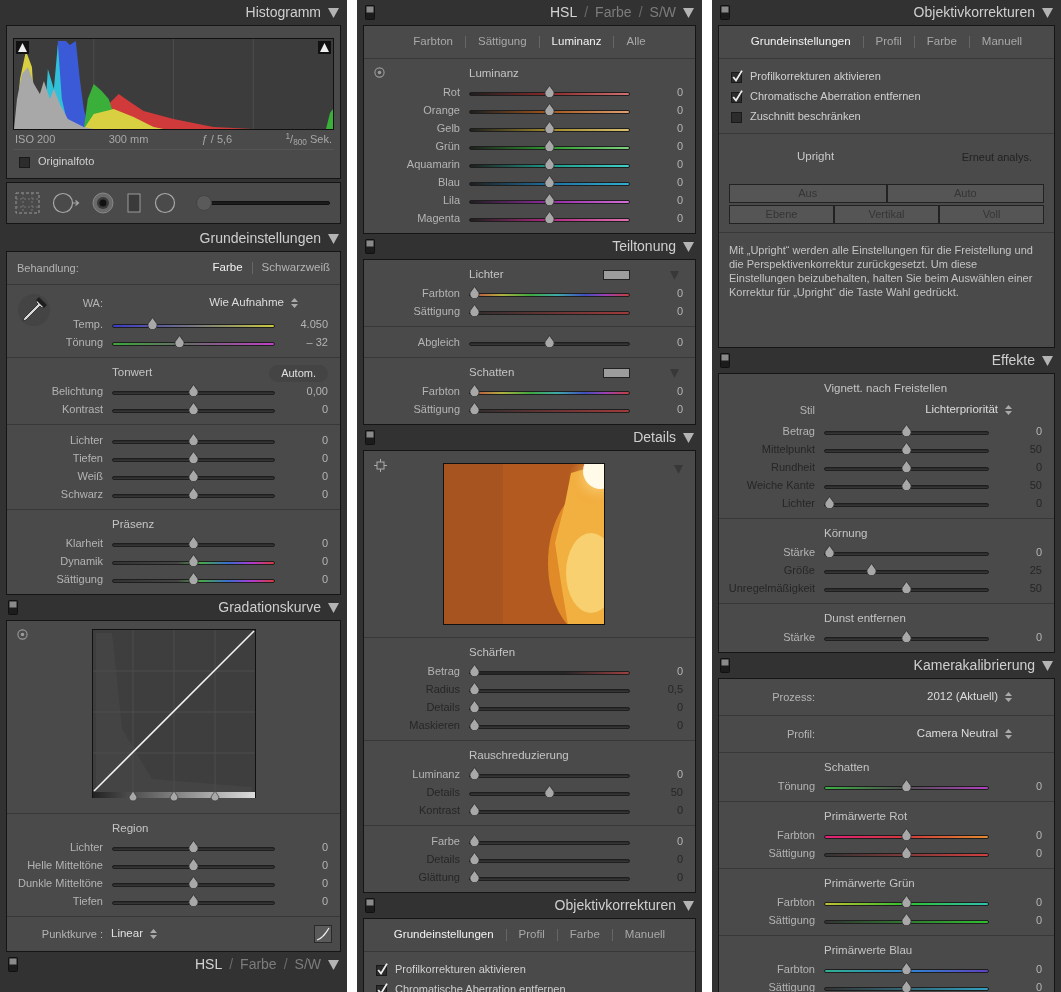 This screenshot has width=1061, height=992. What do you see at coordinates (380, 465) in the screenshot?
I see `crosshair-icon` at bounding box center [380, 465].